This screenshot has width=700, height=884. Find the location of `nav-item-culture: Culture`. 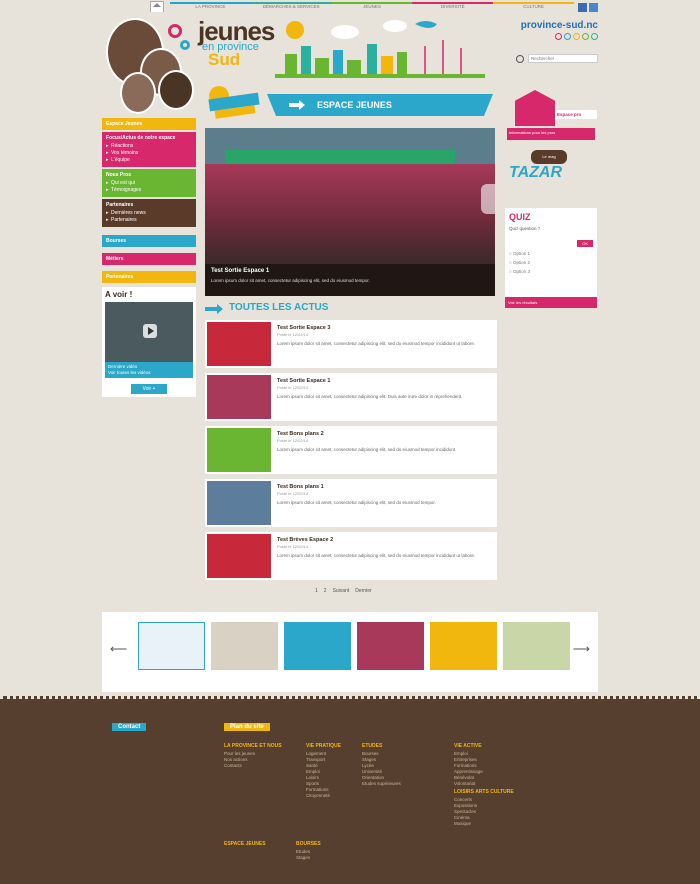

nav-item-culture: Culture is located at coordinates (533, 7).